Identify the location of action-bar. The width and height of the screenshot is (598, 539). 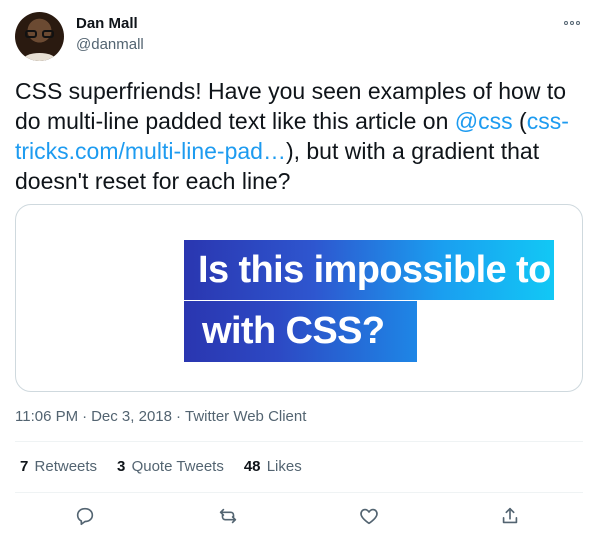
(299, 517).